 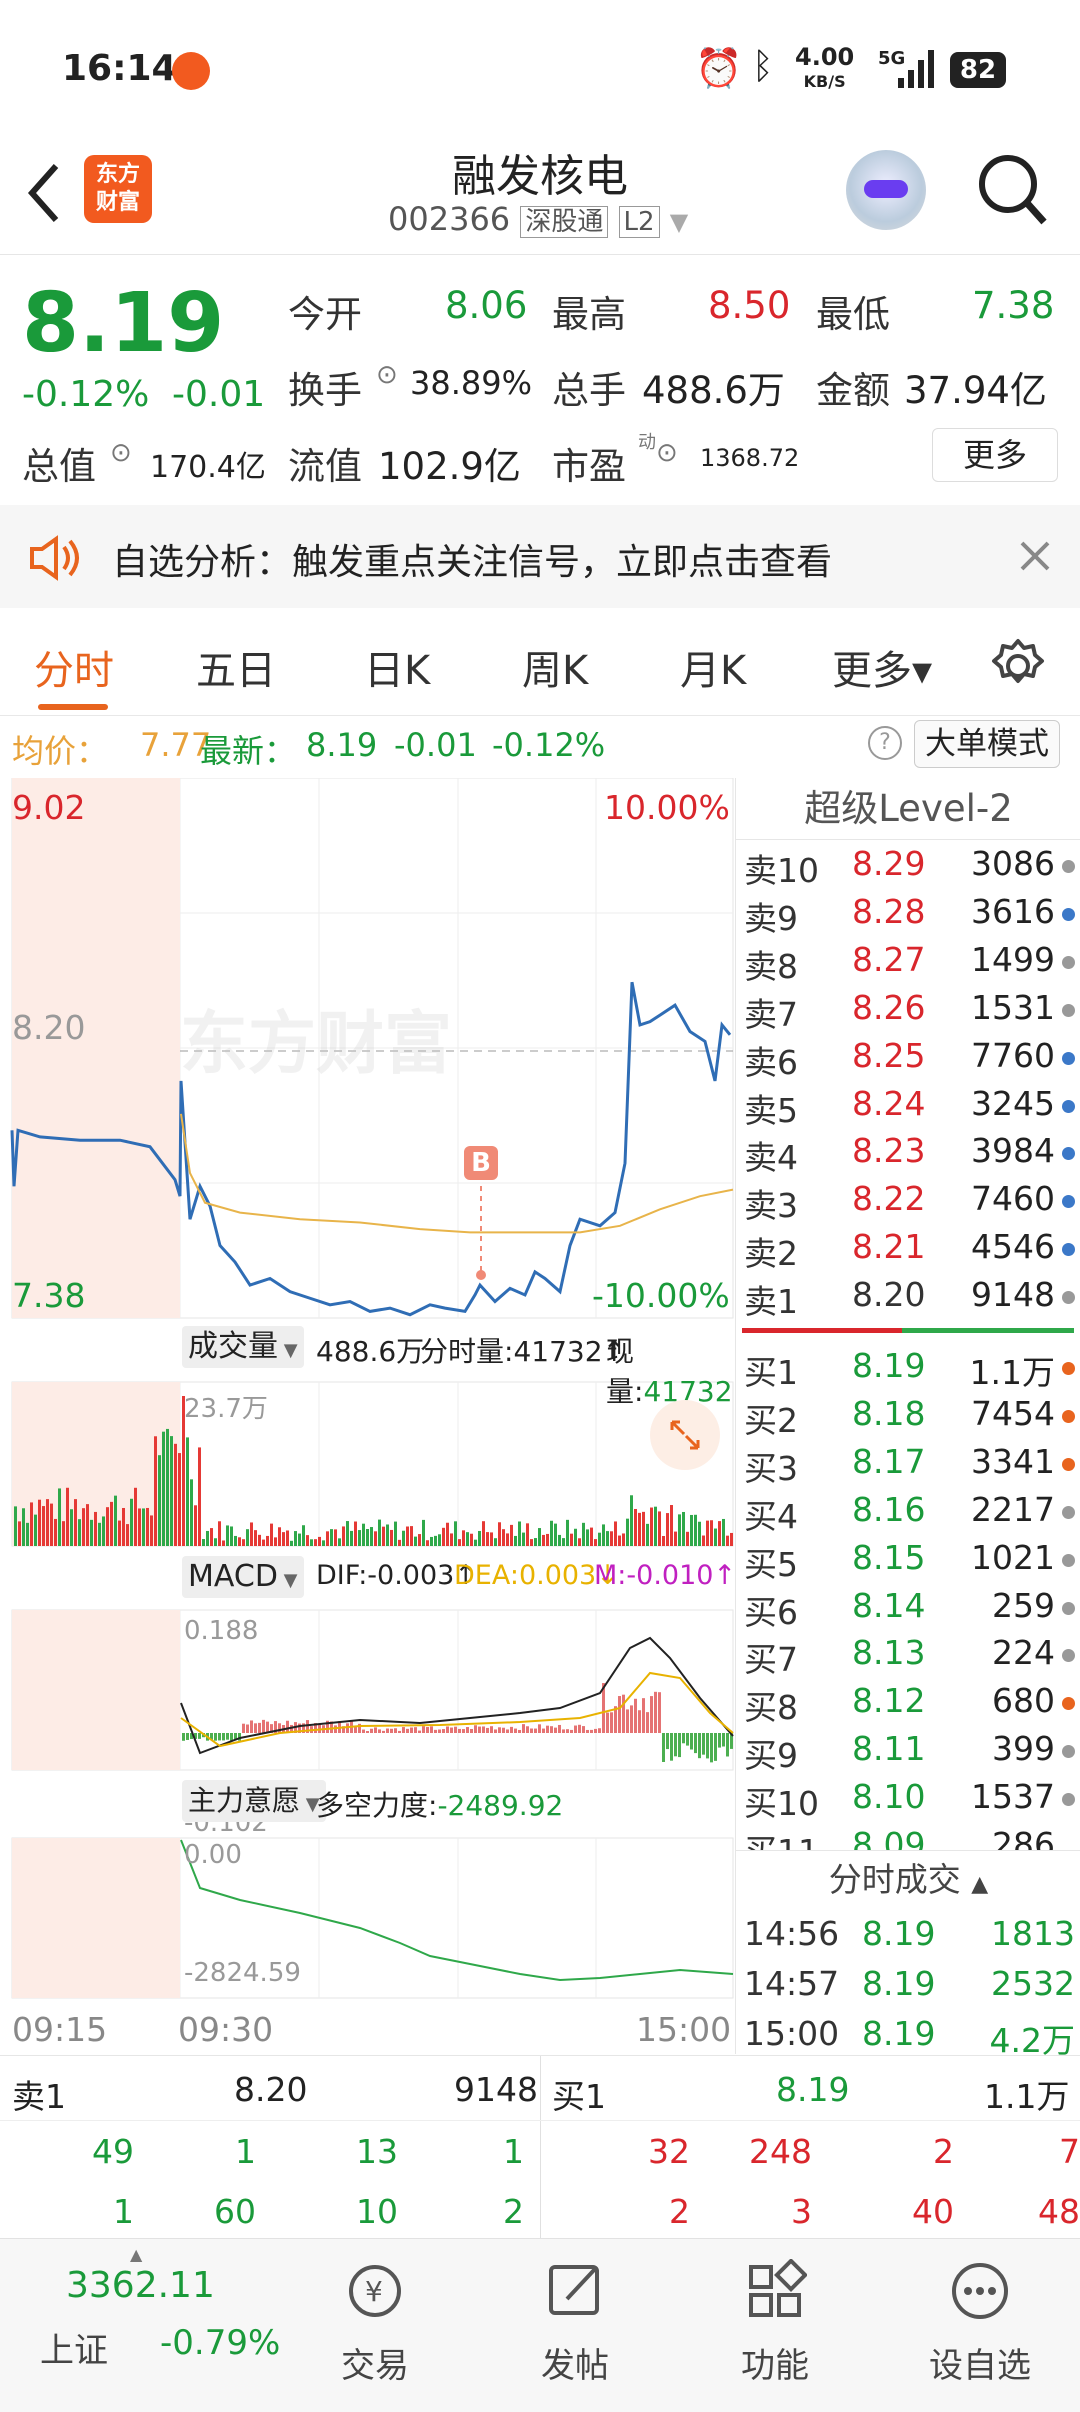 What do you see at coordinates (140, 2285) in the screenshot?
I see `index-value: 3362.11` at bounding box center [140, 2285].